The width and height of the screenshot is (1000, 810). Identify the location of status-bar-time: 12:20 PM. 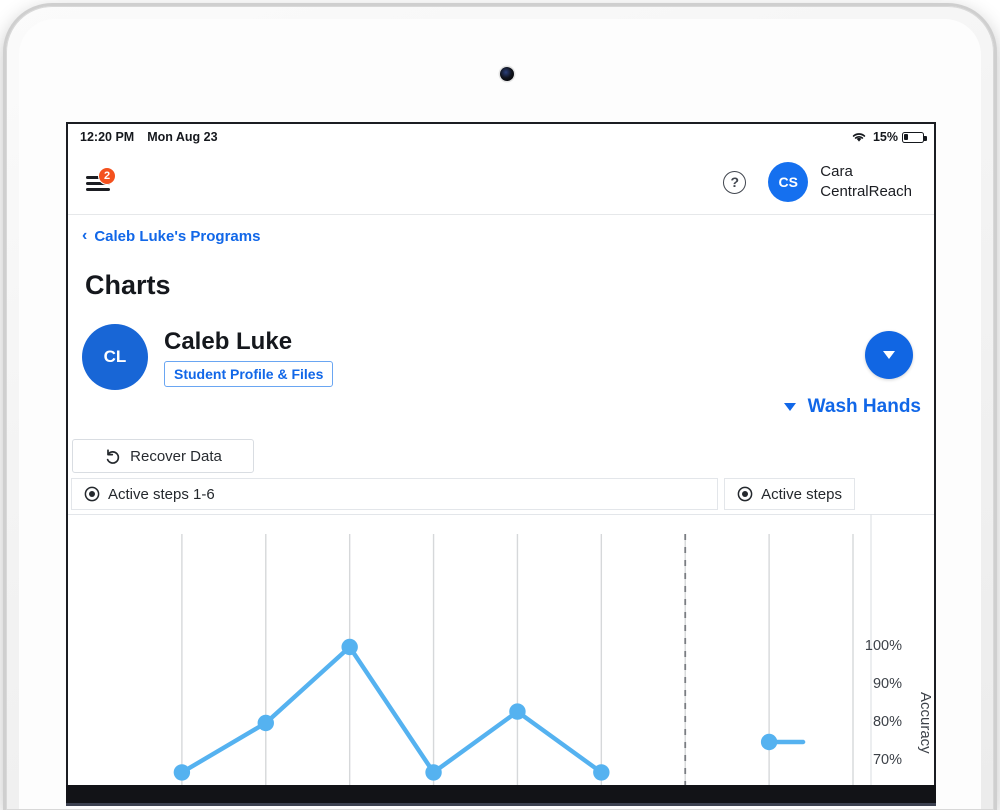
(107, 137).